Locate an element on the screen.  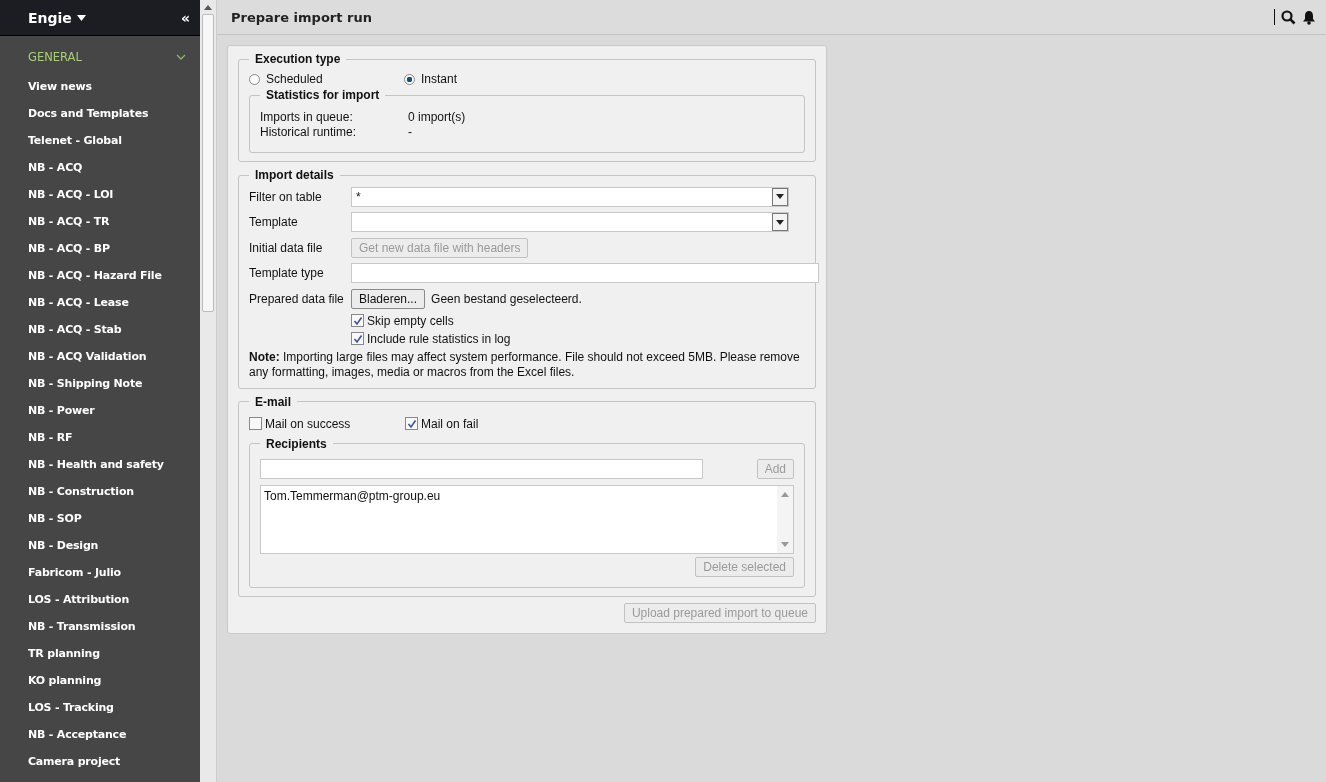
sidebar-item: Telenet - Global is located at coordinates (100, 140).